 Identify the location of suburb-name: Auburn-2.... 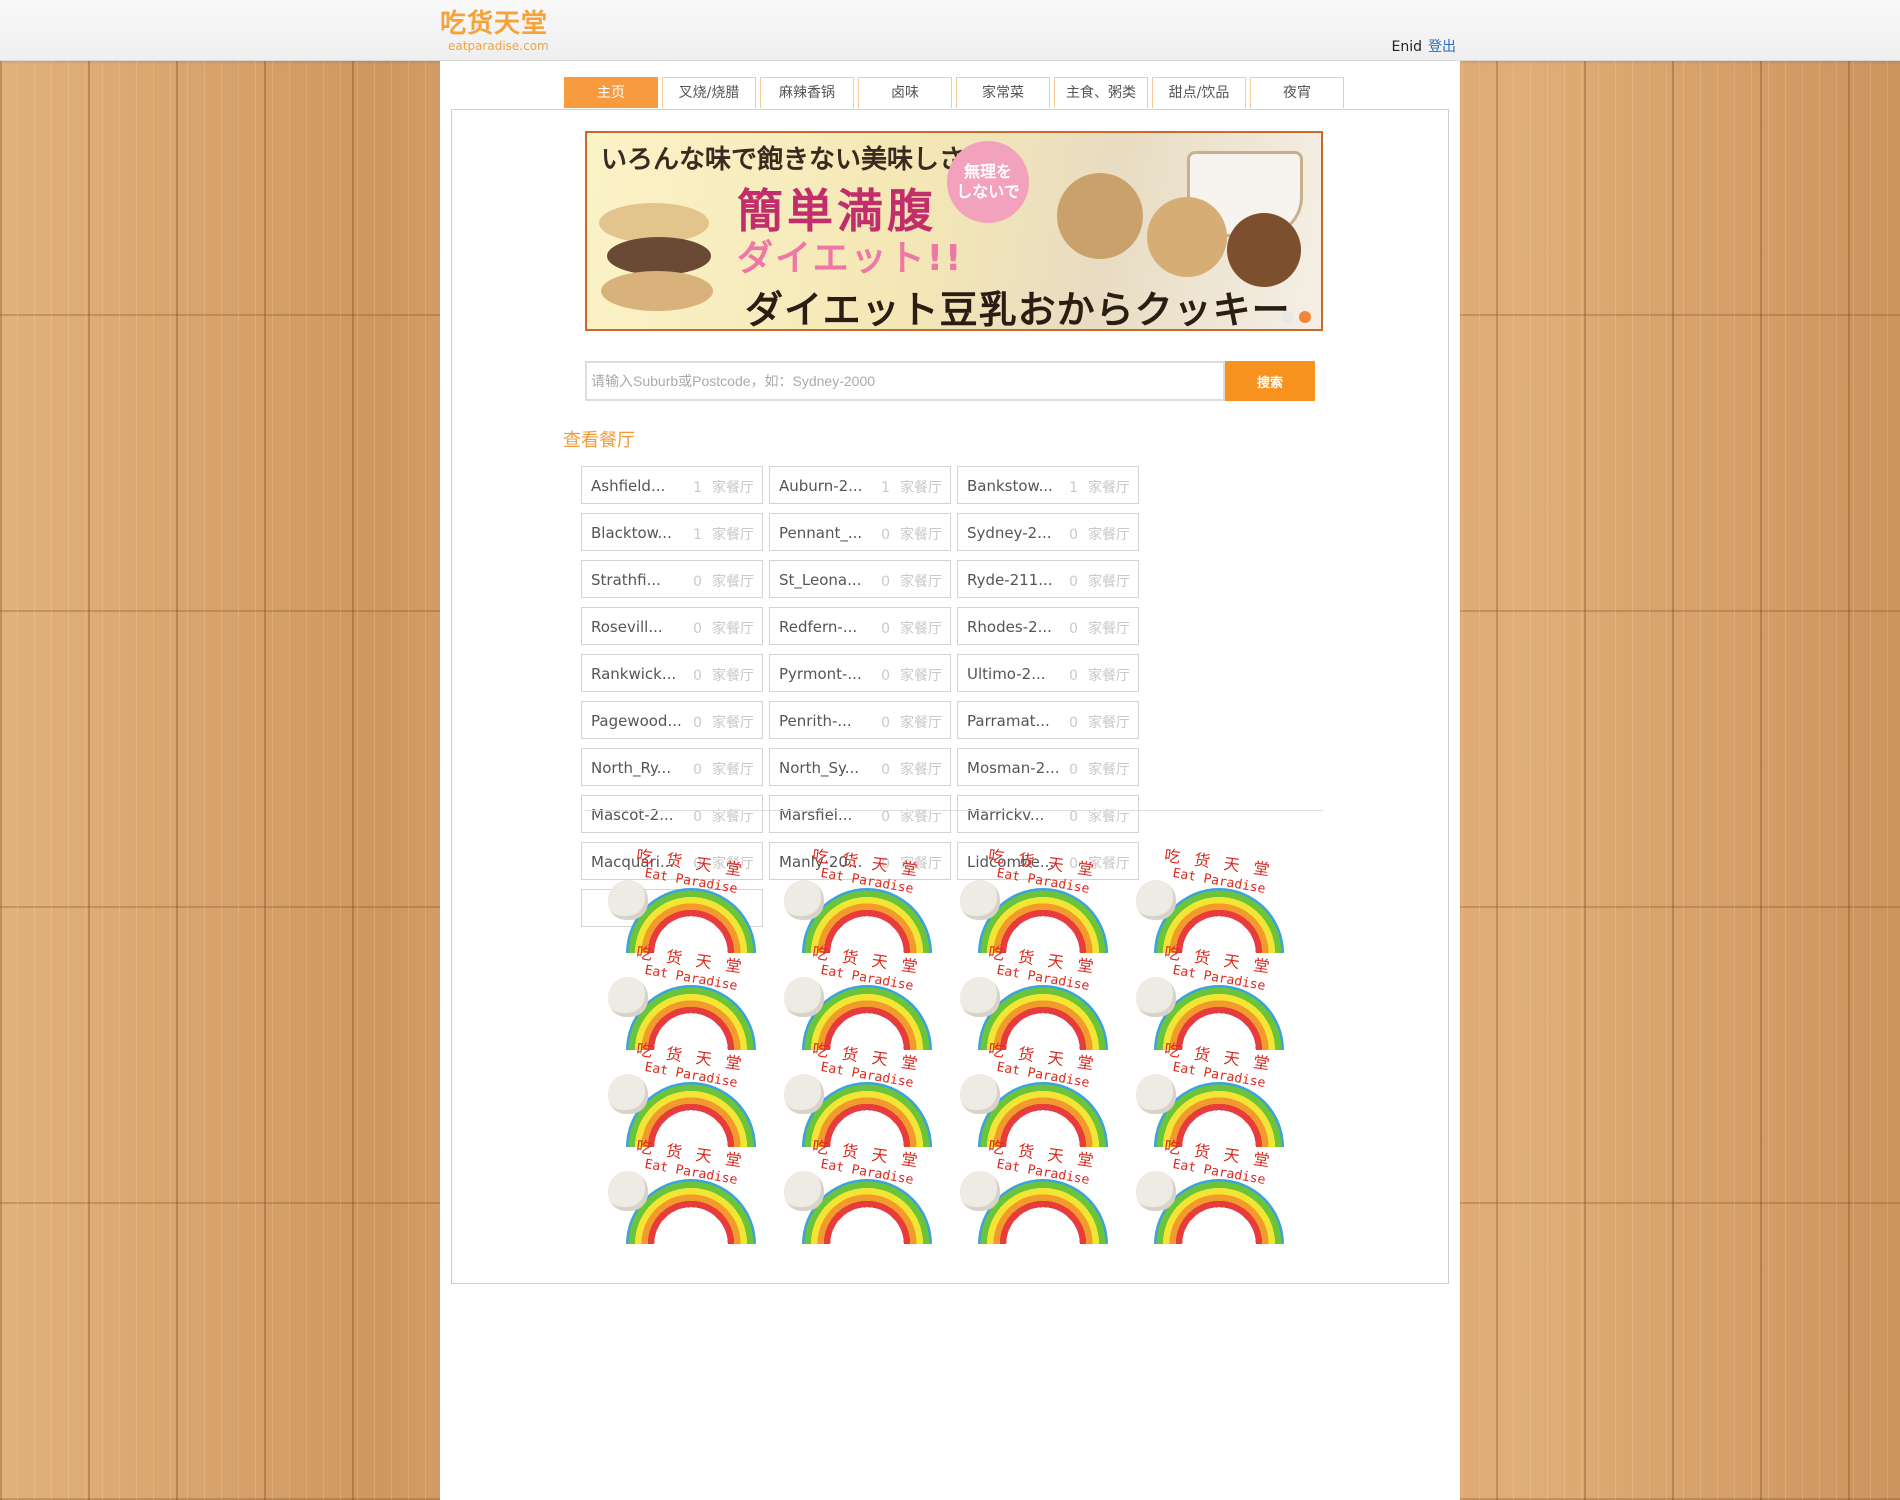
(821, 486).